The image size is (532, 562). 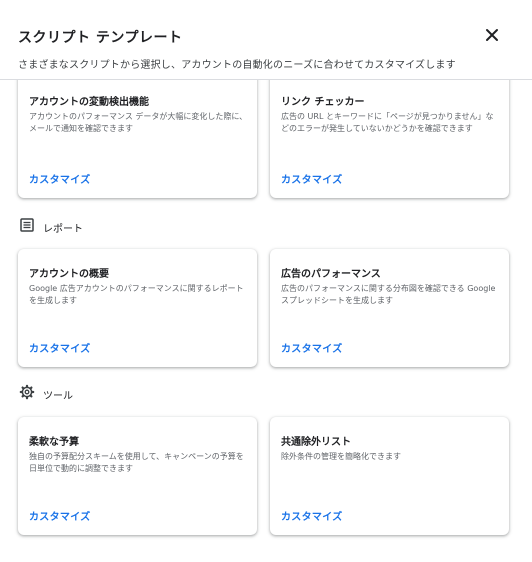 I want to click on card-title: 共通除外リスト, so click(x=316, y=442).